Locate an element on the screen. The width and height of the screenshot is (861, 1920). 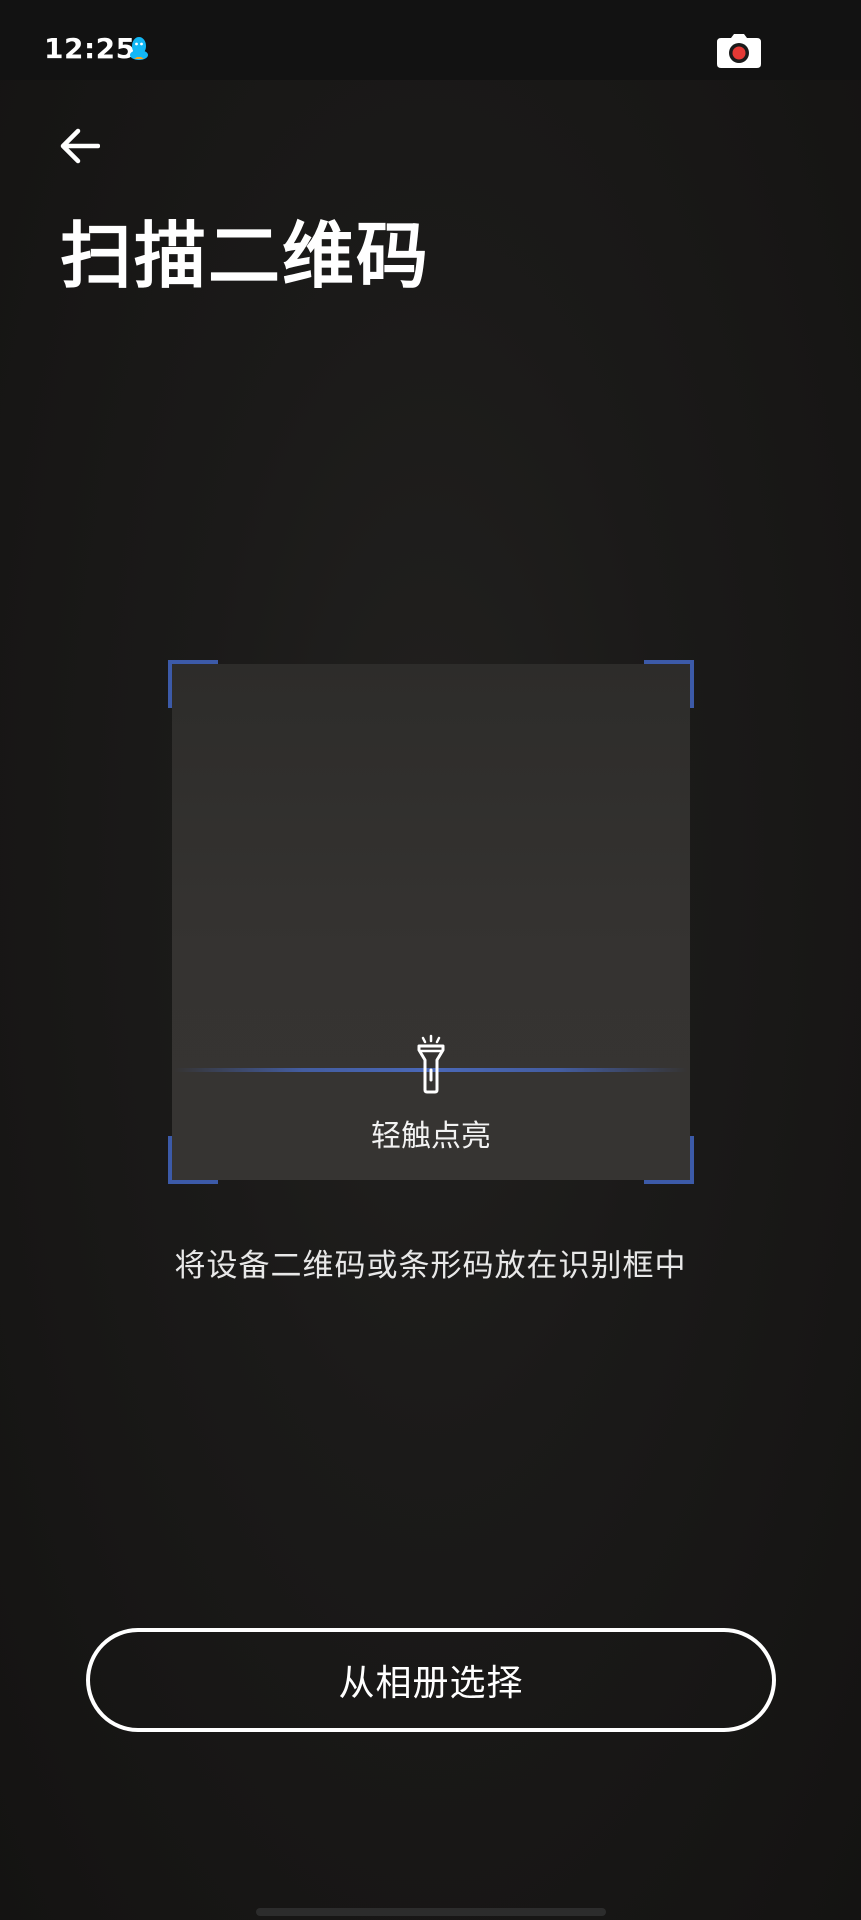
scan-corner-top-left is located at coordinates (193, 684).